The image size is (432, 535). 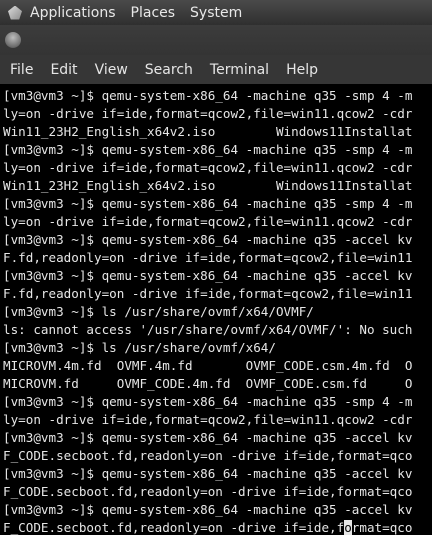 What do you see at coordinates (139, 347) in the screenshot?
I see `terminal-line: [vm3@vm3 ~]$ ls /usr/share/ovmf/x64/` at bounding box center [139, 347].